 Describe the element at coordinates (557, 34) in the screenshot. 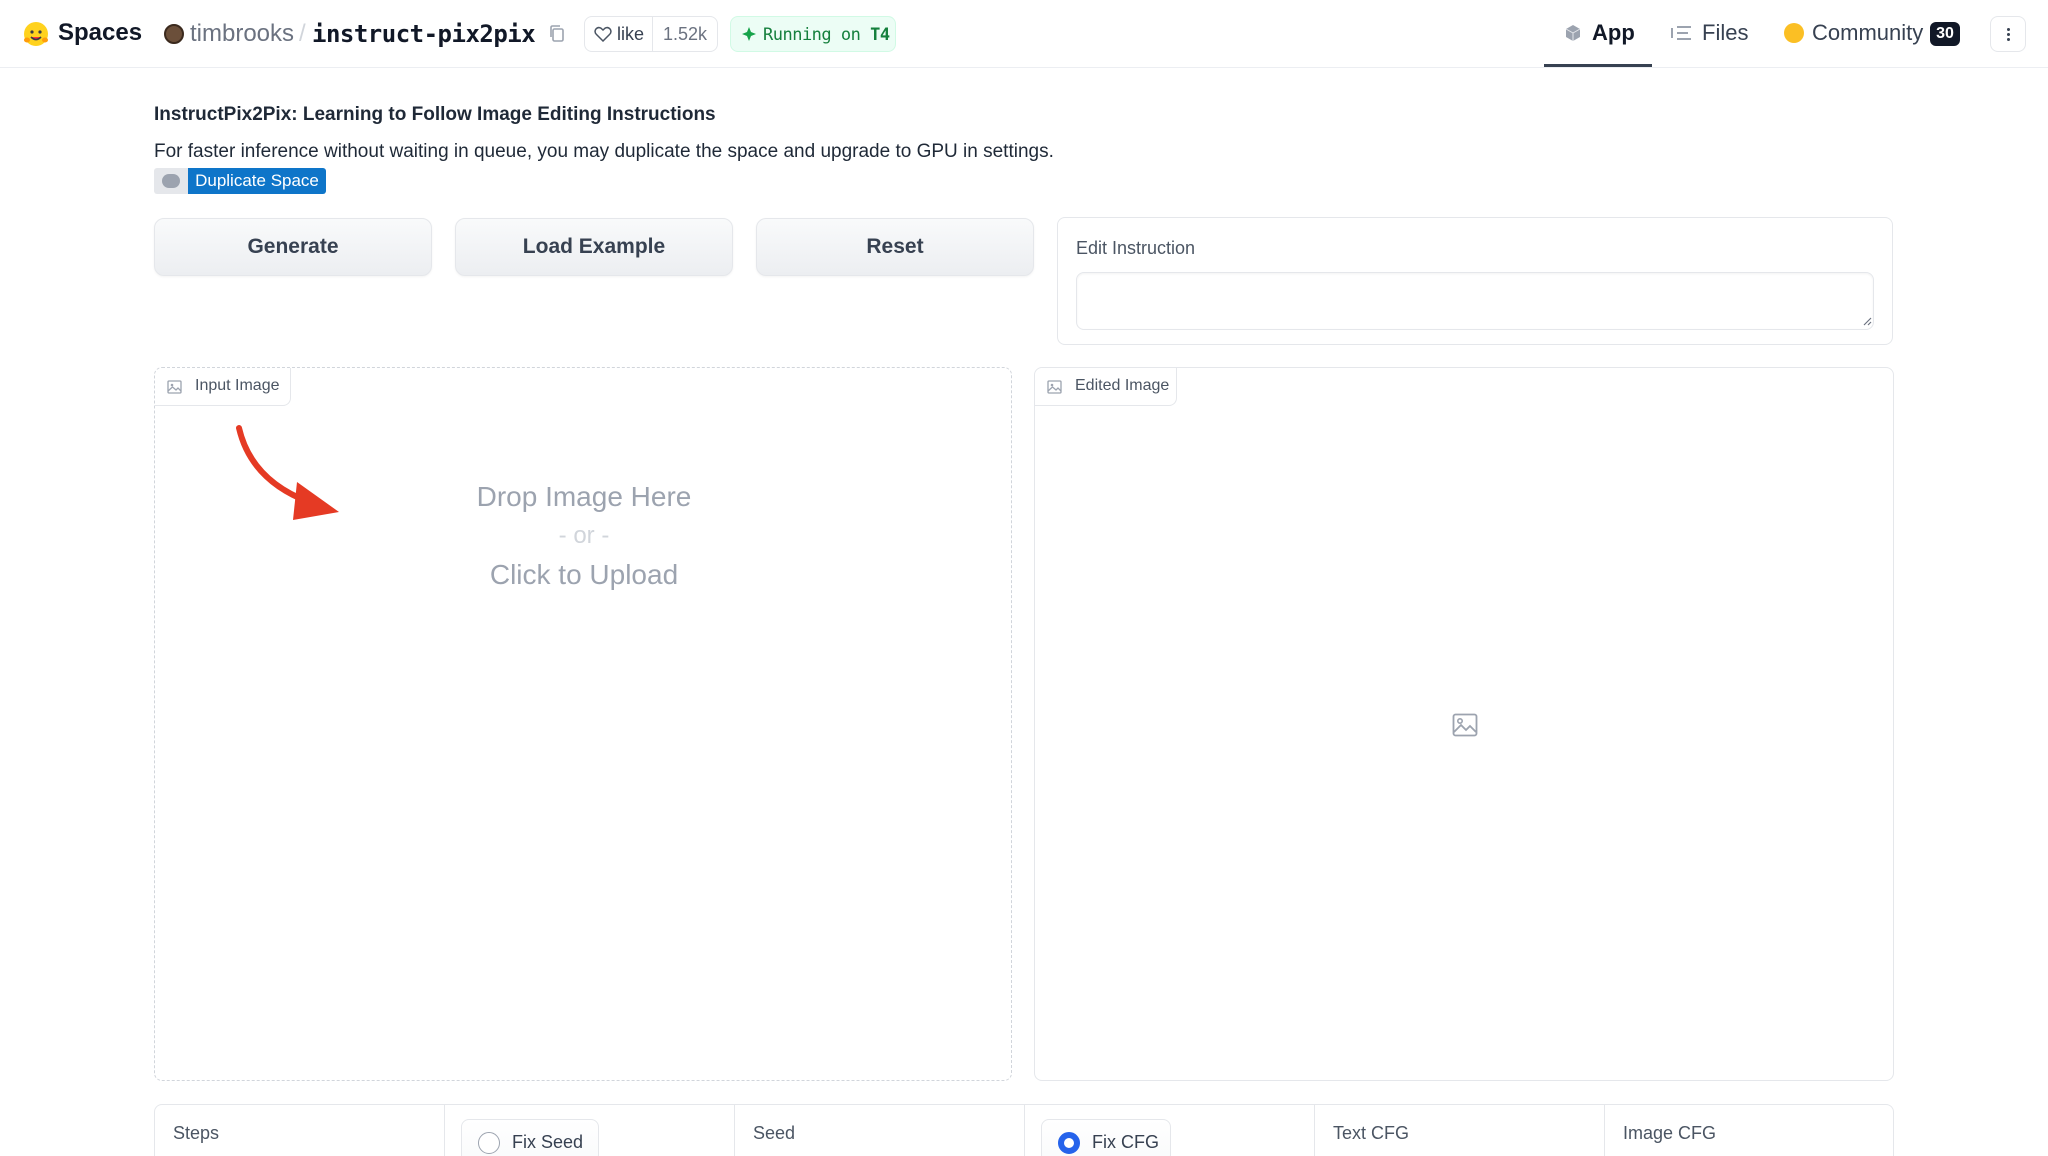

I see `copy-icon` at that location.